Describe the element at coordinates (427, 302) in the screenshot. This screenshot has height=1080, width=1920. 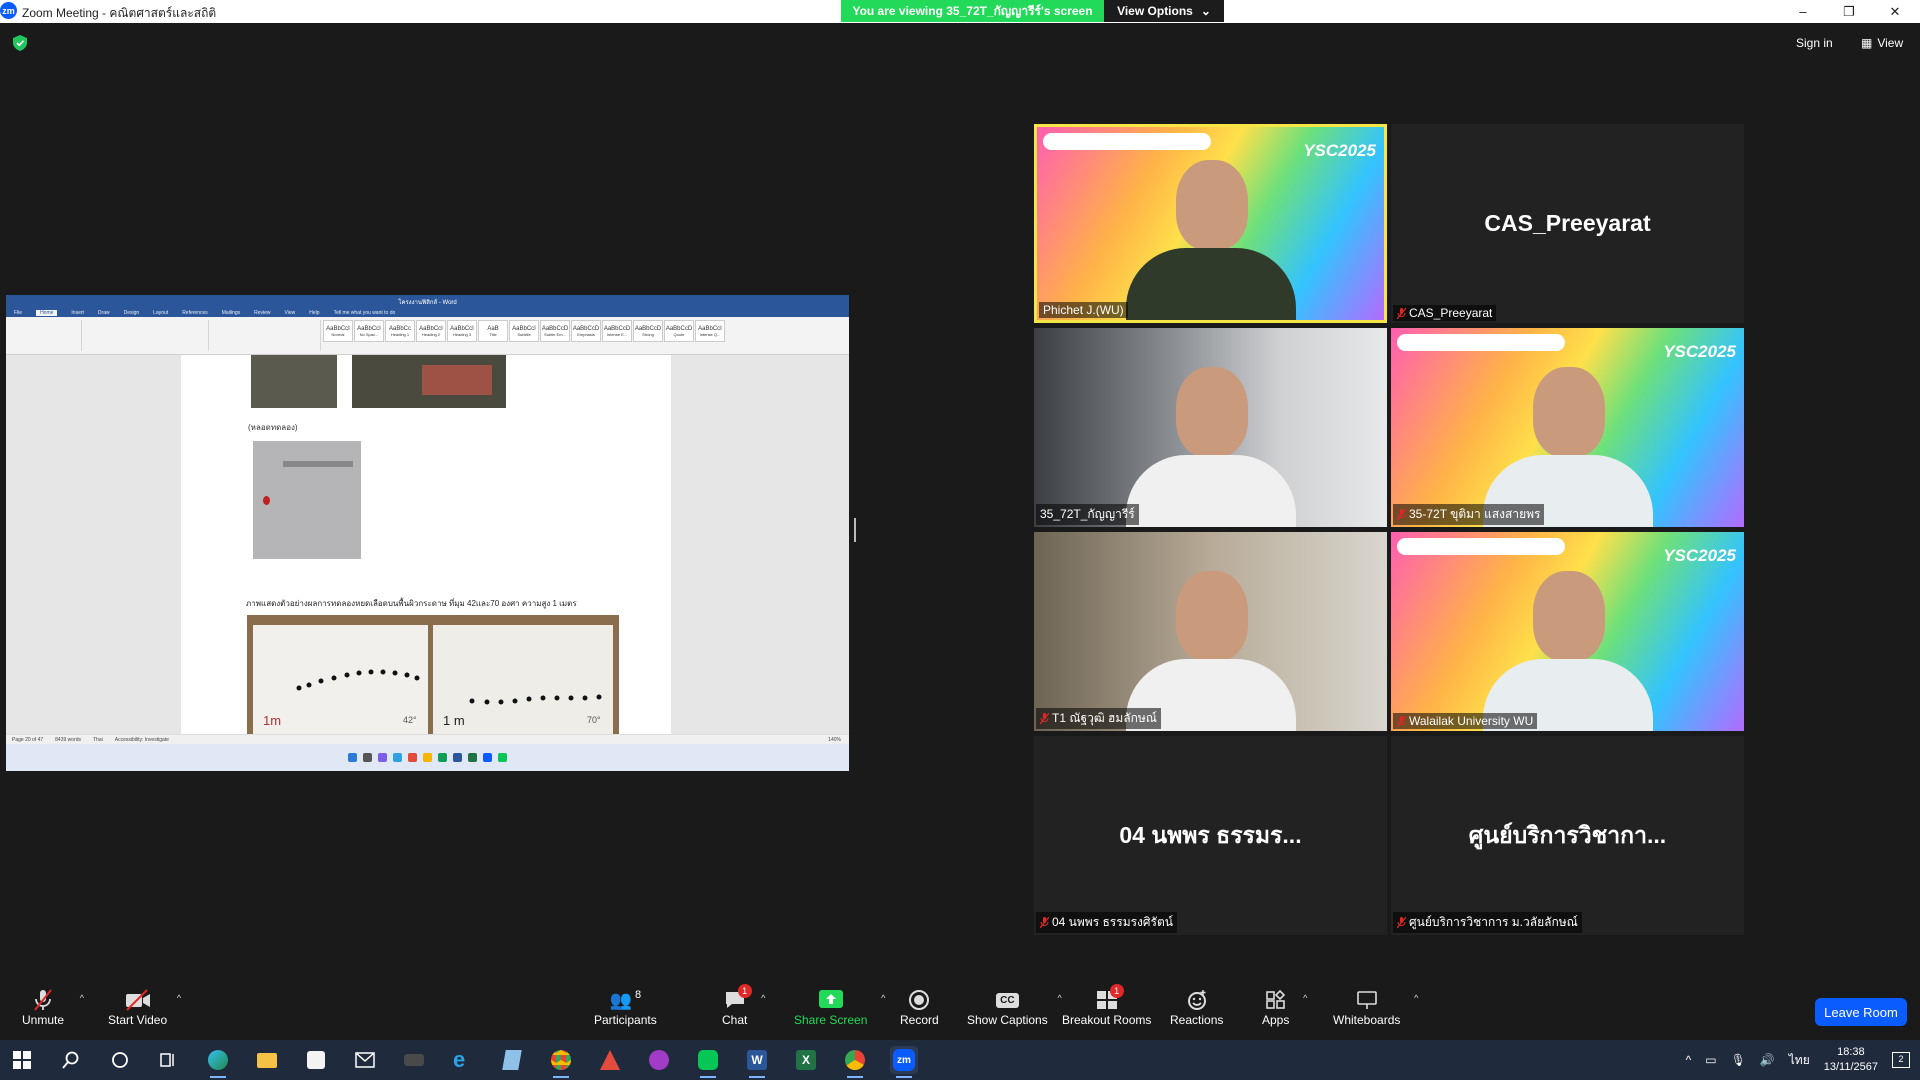
I see `word-window-title: โครงงานฟิสิกส์ - Word` at that location.